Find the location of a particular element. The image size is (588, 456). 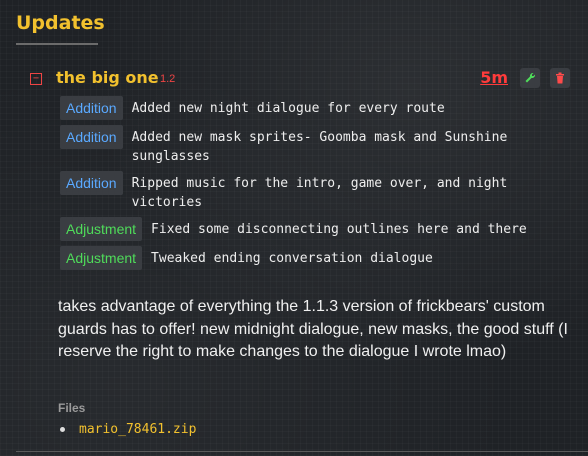

change-text: Added new night dialogue for every route is located at coordinates (288, 108).